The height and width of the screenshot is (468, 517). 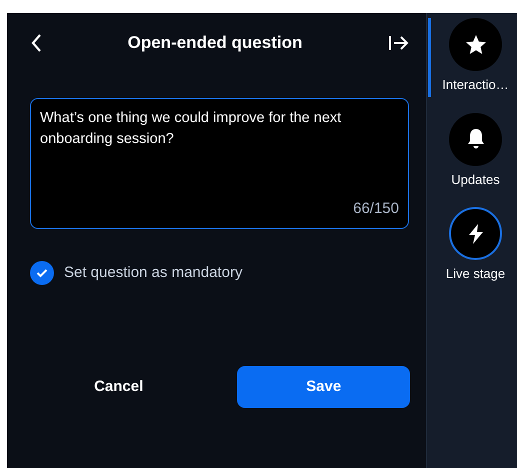 I want to click on star-icon, so click(x=476, y=44).